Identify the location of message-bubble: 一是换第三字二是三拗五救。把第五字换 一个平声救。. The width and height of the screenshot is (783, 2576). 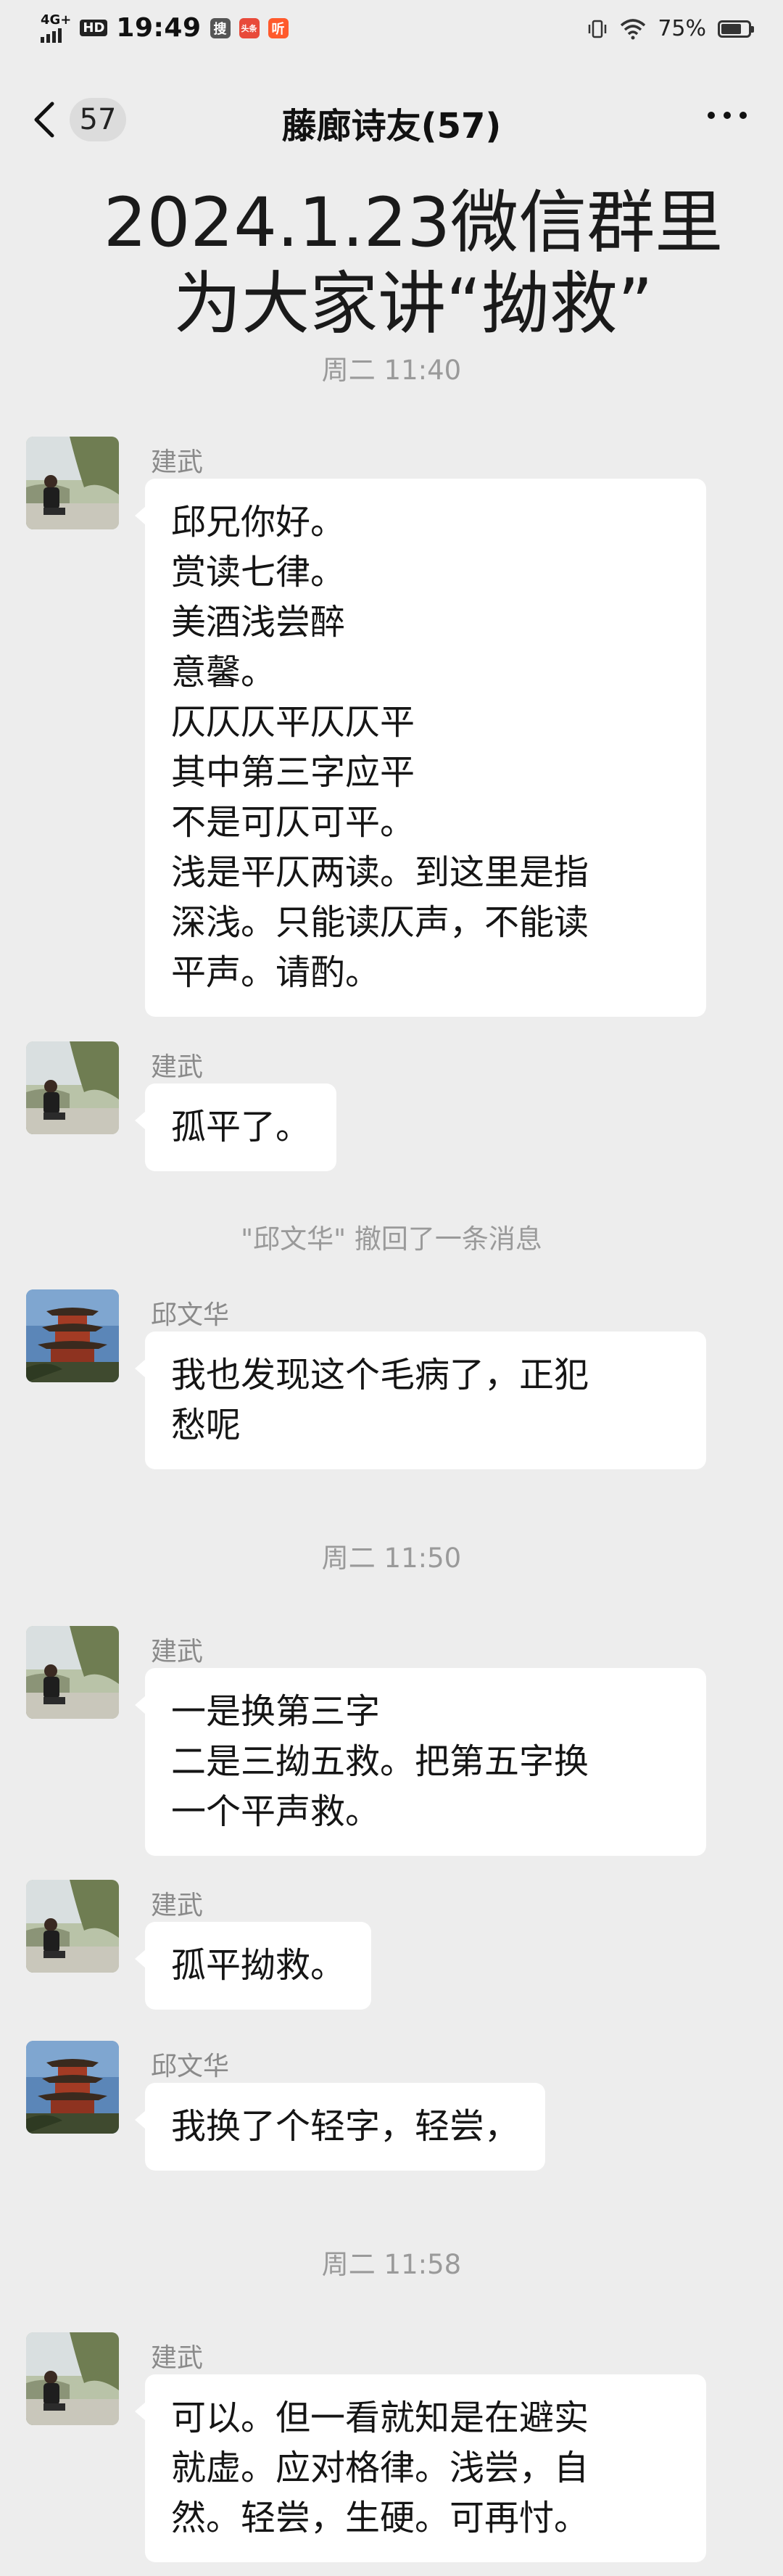
(420, 1762).